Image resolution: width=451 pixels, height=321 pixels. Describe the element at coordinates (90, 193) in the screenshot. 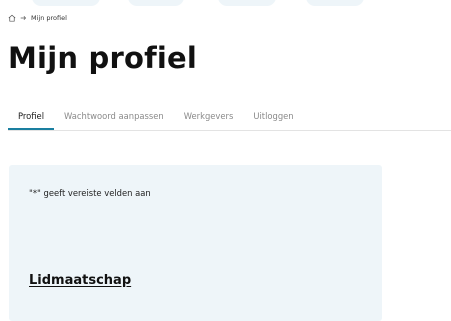

I see `required-fields-note: "*" geeft vereiste velden aan` at that location.